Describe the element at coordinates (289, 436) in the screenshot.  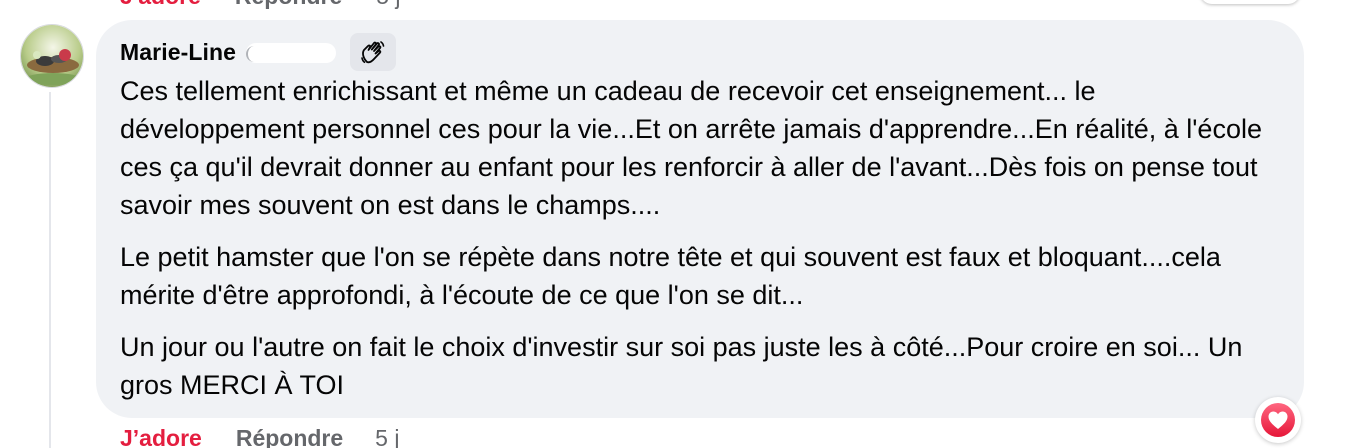
I see `reply-button: Répondre` at that location.